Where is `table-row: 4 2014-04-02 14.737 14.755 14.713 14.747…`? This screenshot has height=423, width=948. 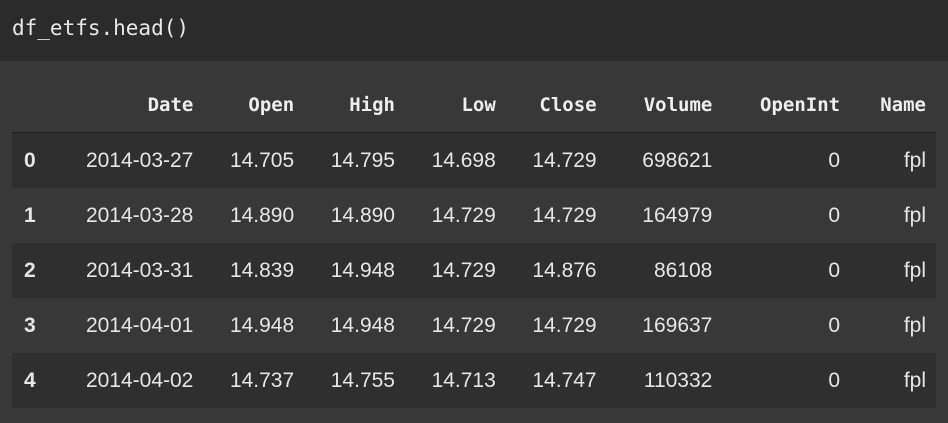 table-row: 4 2014-04-02 14.737 14.755 14.713 14.747… is located at coordinates (474, 380).